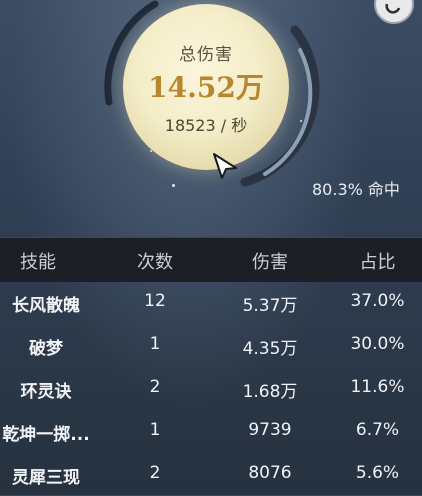  Describe the element at coordinates (270, 306) in the screenshot. I see `skill-damage: 5.37万` at that location.